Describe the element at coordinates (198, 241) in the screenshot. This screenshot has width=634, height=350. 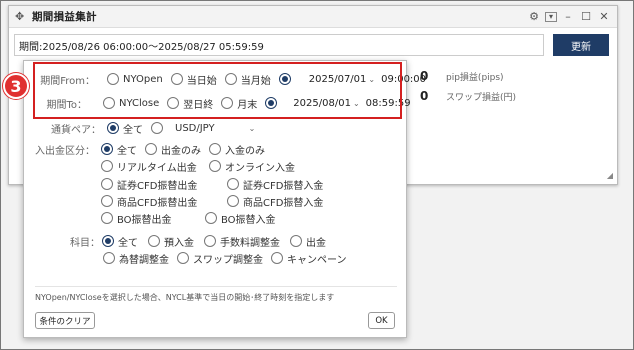
I see `subject-row-1: 科目： 全て 預入金 手数料調整金 出金` at that location.